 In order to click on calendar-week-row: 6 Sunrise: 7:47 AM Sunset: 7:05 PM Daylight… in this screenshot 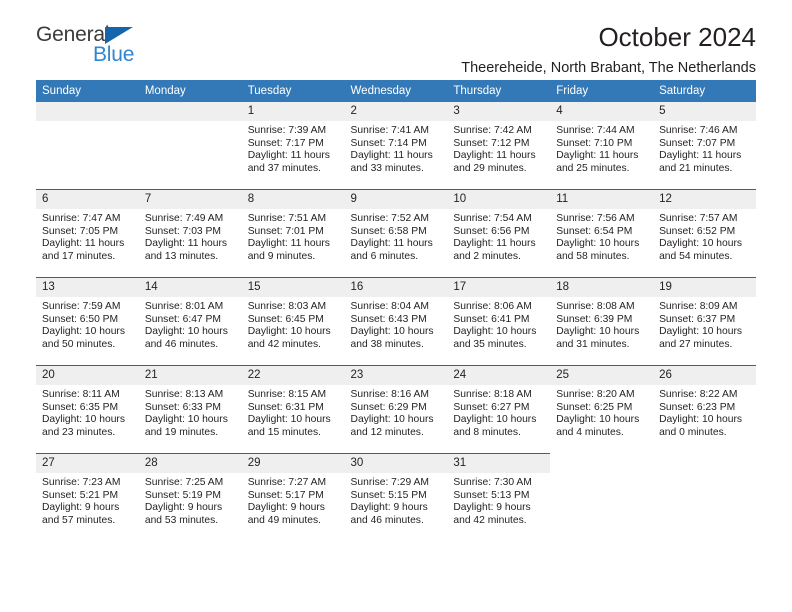, I will do `click(396, 233)`.